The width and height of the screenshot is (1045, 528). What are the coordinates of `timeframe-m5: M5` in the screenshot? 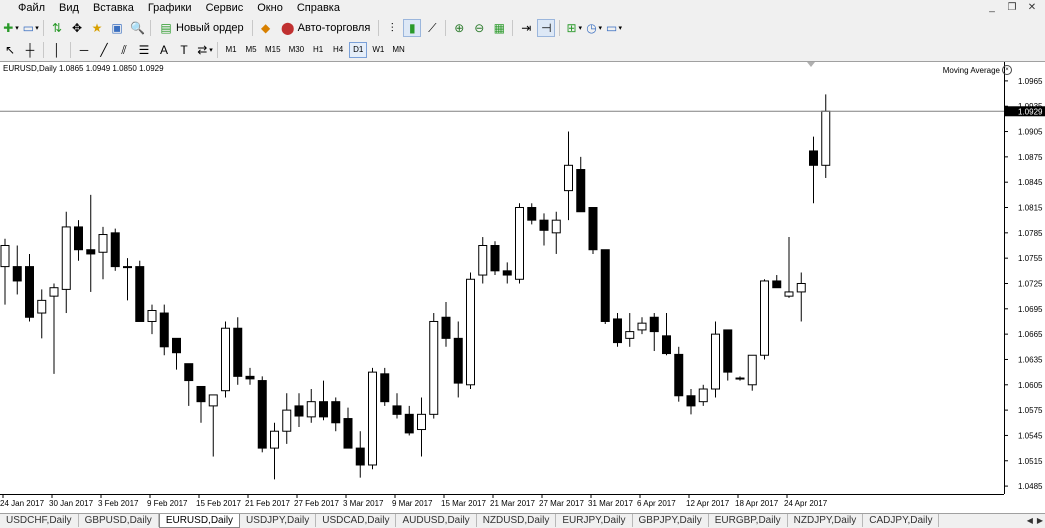 It's located at (251, 50).